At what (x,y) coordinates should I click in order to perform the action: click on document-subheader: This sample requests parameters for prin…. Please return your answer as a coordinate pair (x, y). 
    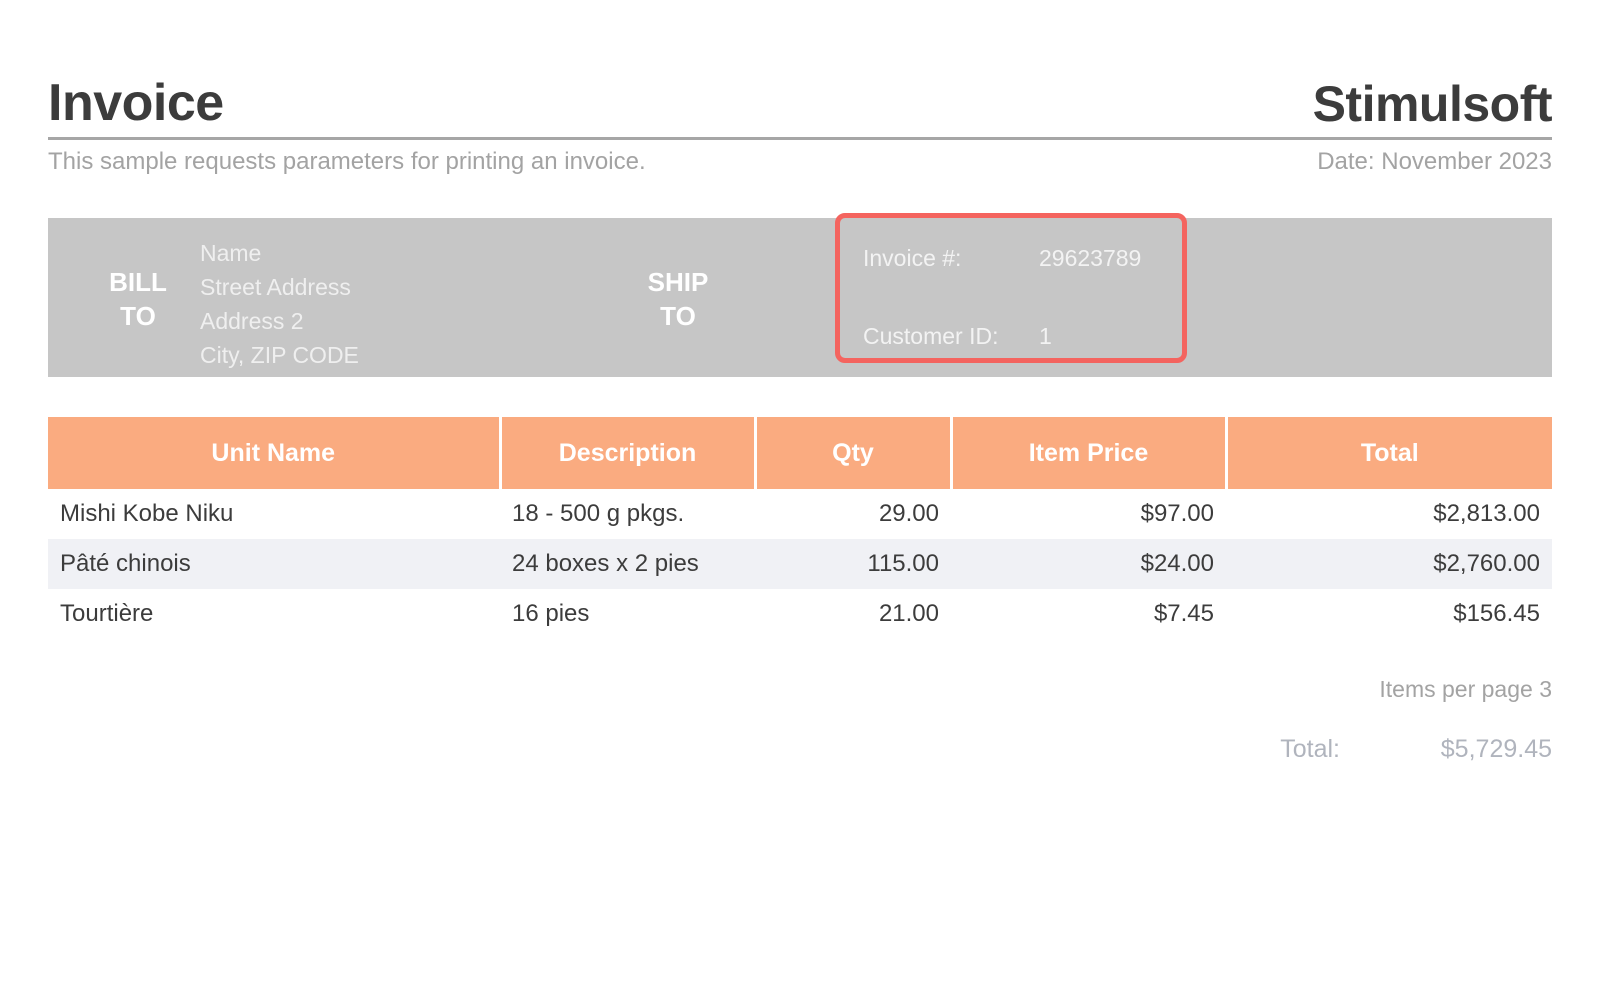
    Looking at the image, I should click on (800, 162).